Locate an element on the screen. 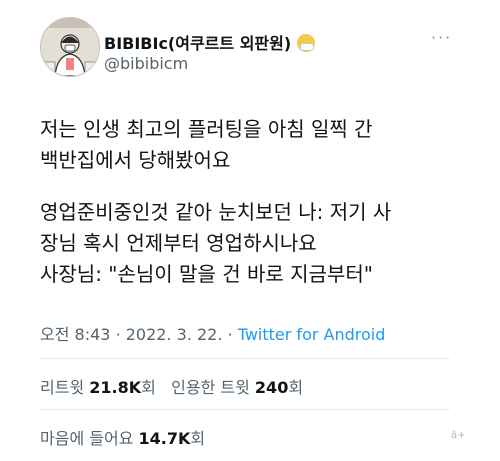 The width and height of the screenshot is (500, 461). quote-label: 인용한 트윗 is located at coordinates (210, 387).